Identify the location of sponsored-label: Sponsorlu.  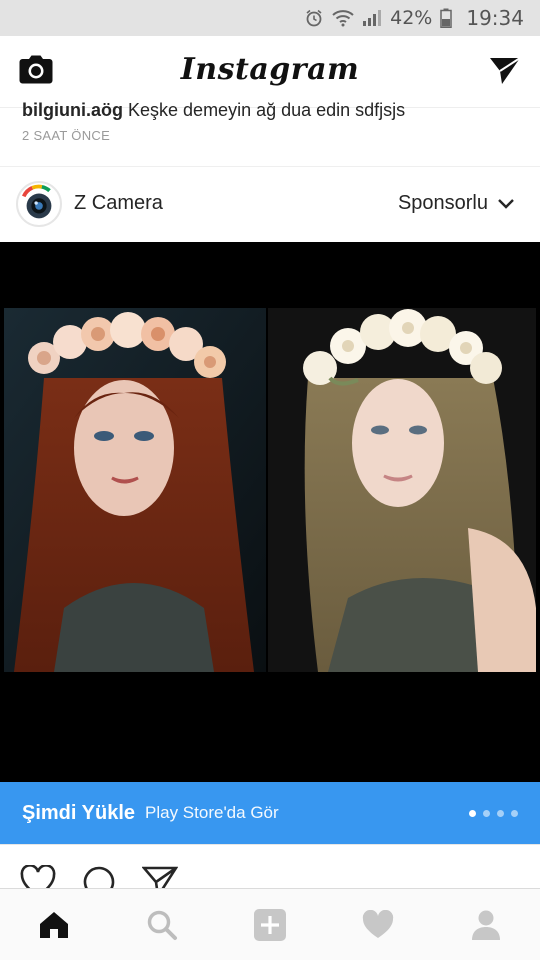
(456, 203).